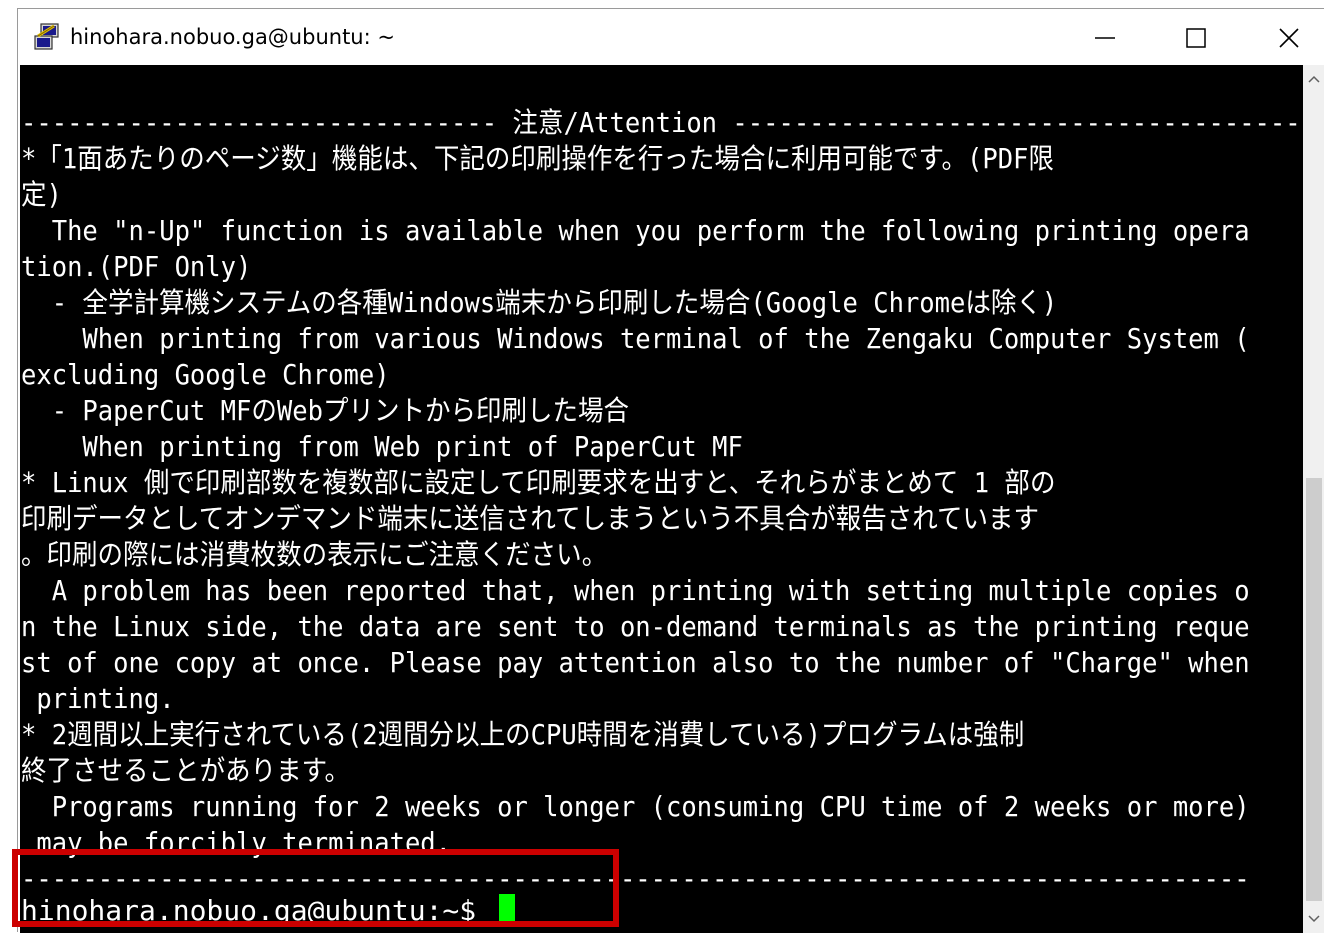 The height and width of the screenshot is (933, 1324). I want to click on vertical-scrollbar, so click(1313, 499).